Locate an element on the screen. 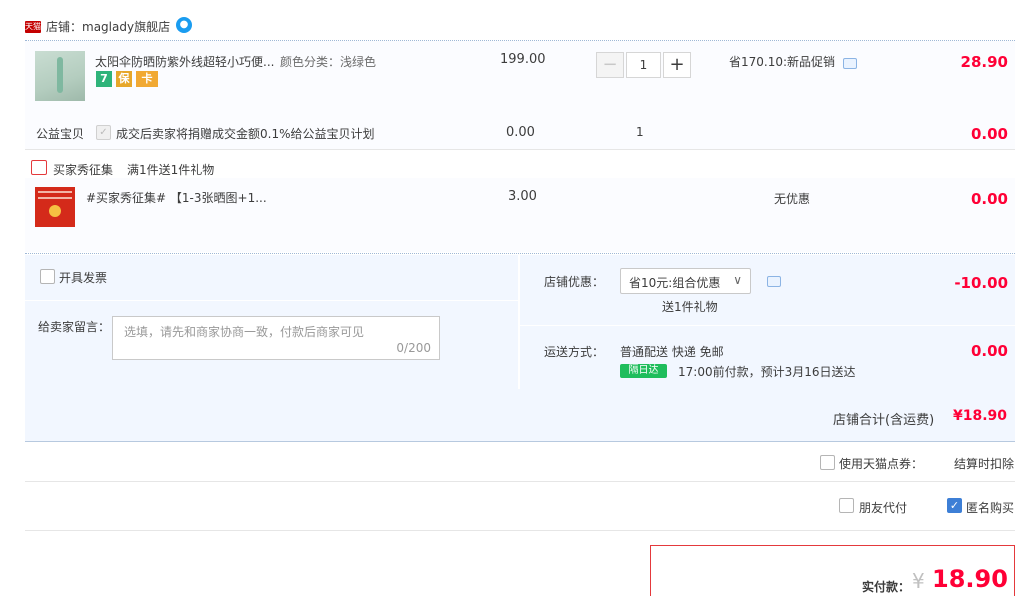 This screenshot has width=1030, height=596. shop-total-label: 店铺合计(含运费) is located at coordinates (884, 420).